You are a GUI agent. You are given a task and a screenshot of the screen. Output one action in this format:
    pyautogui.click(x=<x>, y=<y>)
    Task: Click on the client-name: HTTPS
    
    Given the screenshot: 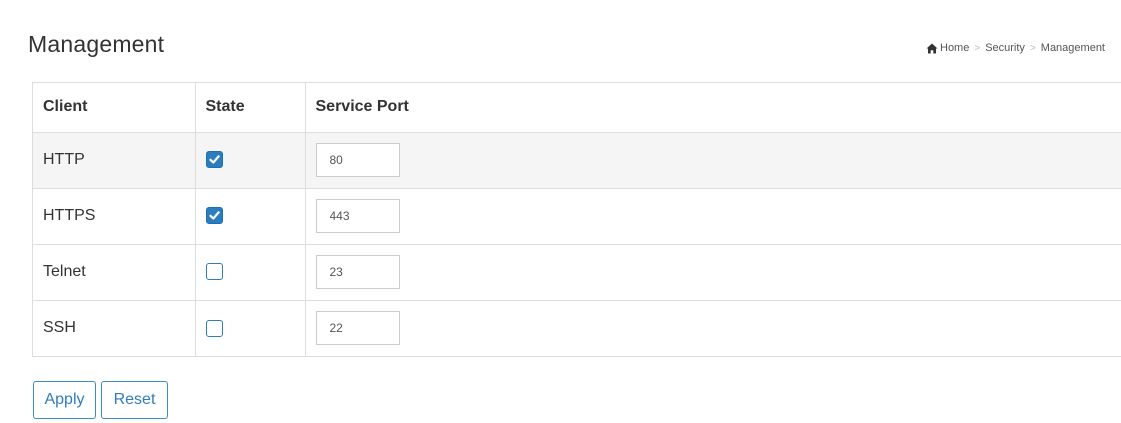 What is the action you would take?
    pyautogui.click(x=114, y=216)
    